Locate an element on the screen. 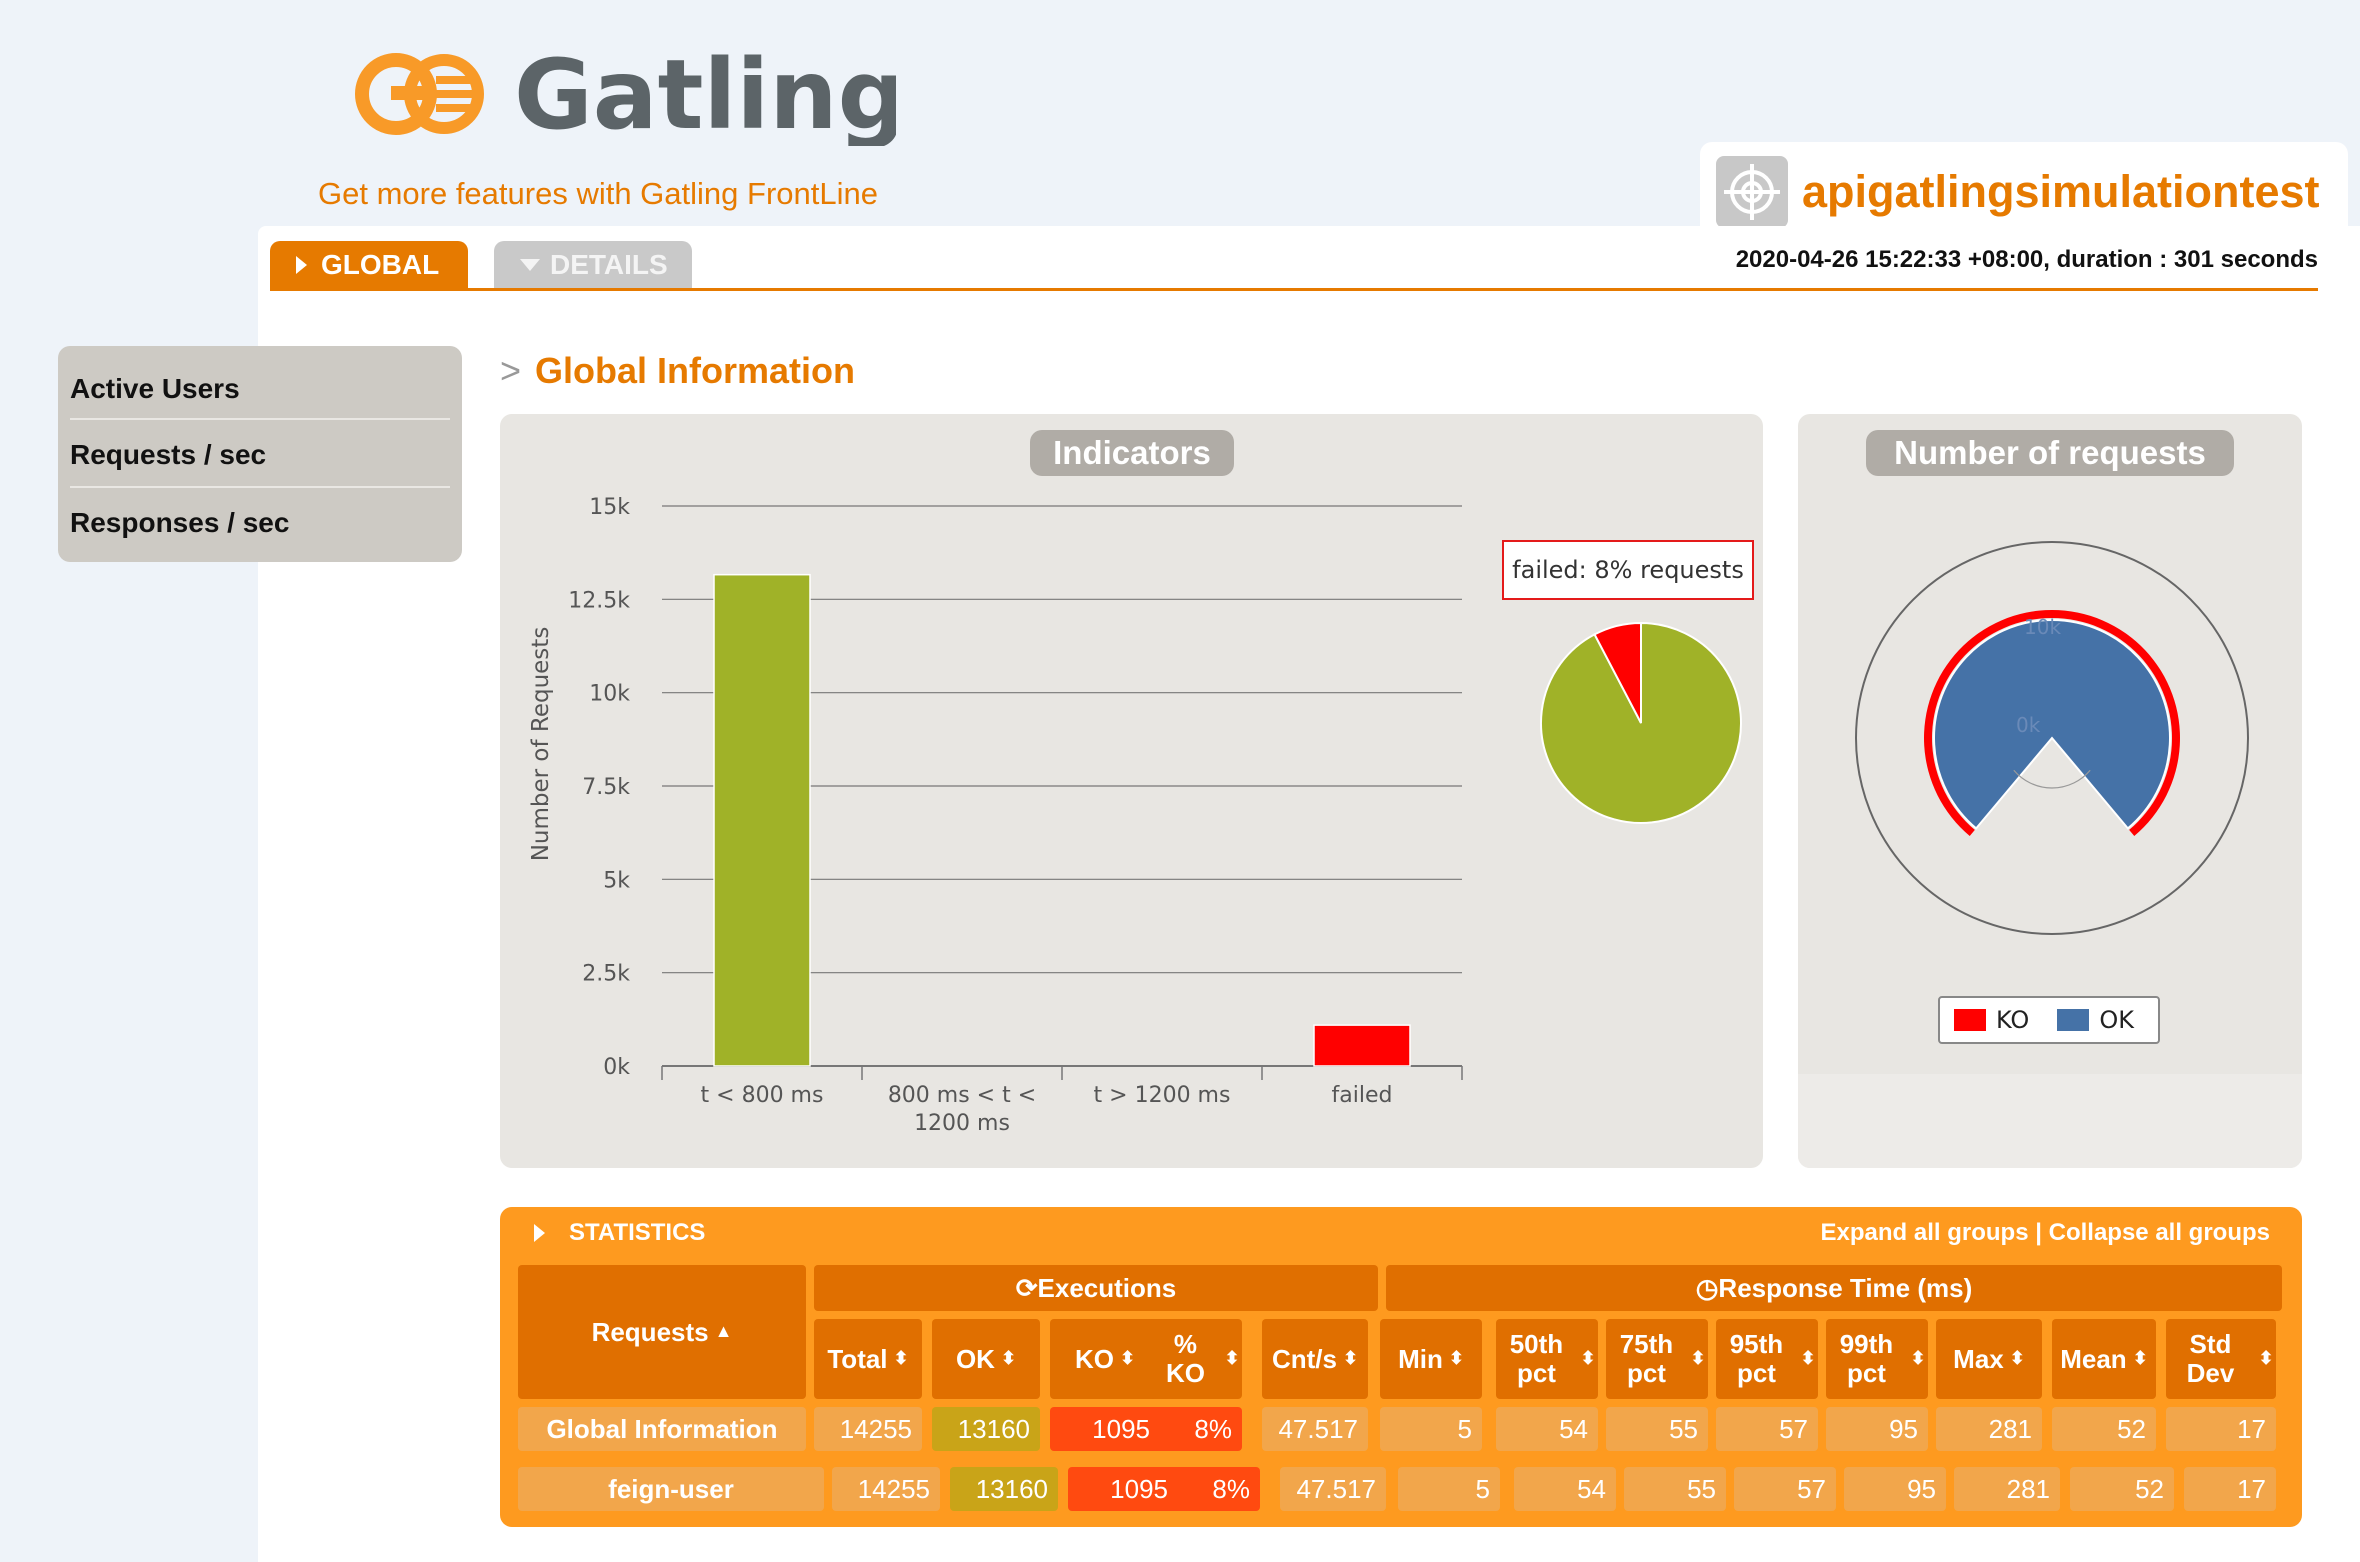 This screenshot has height=1562, width=2360. column-header-max: Max ⬍ is located at coordinates (1989, 1359).